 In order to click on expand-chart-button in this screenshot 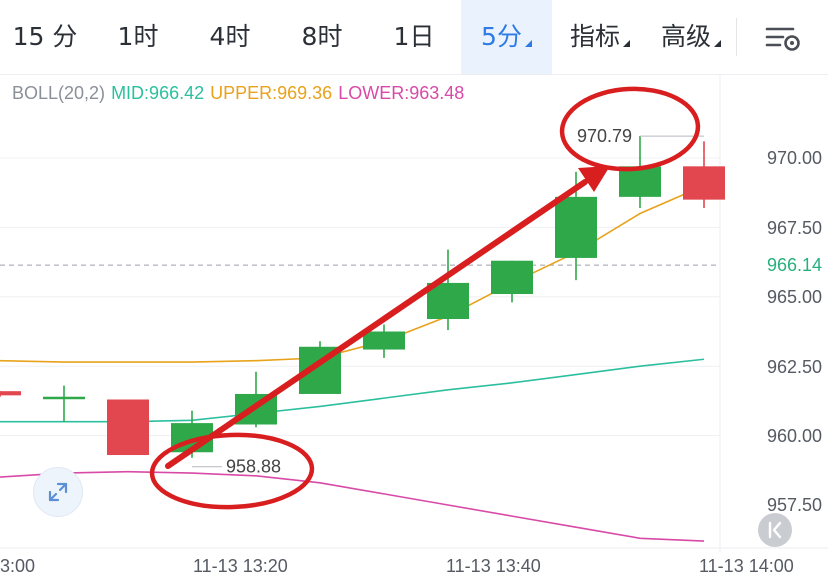, I will do `click(58, 492)`.